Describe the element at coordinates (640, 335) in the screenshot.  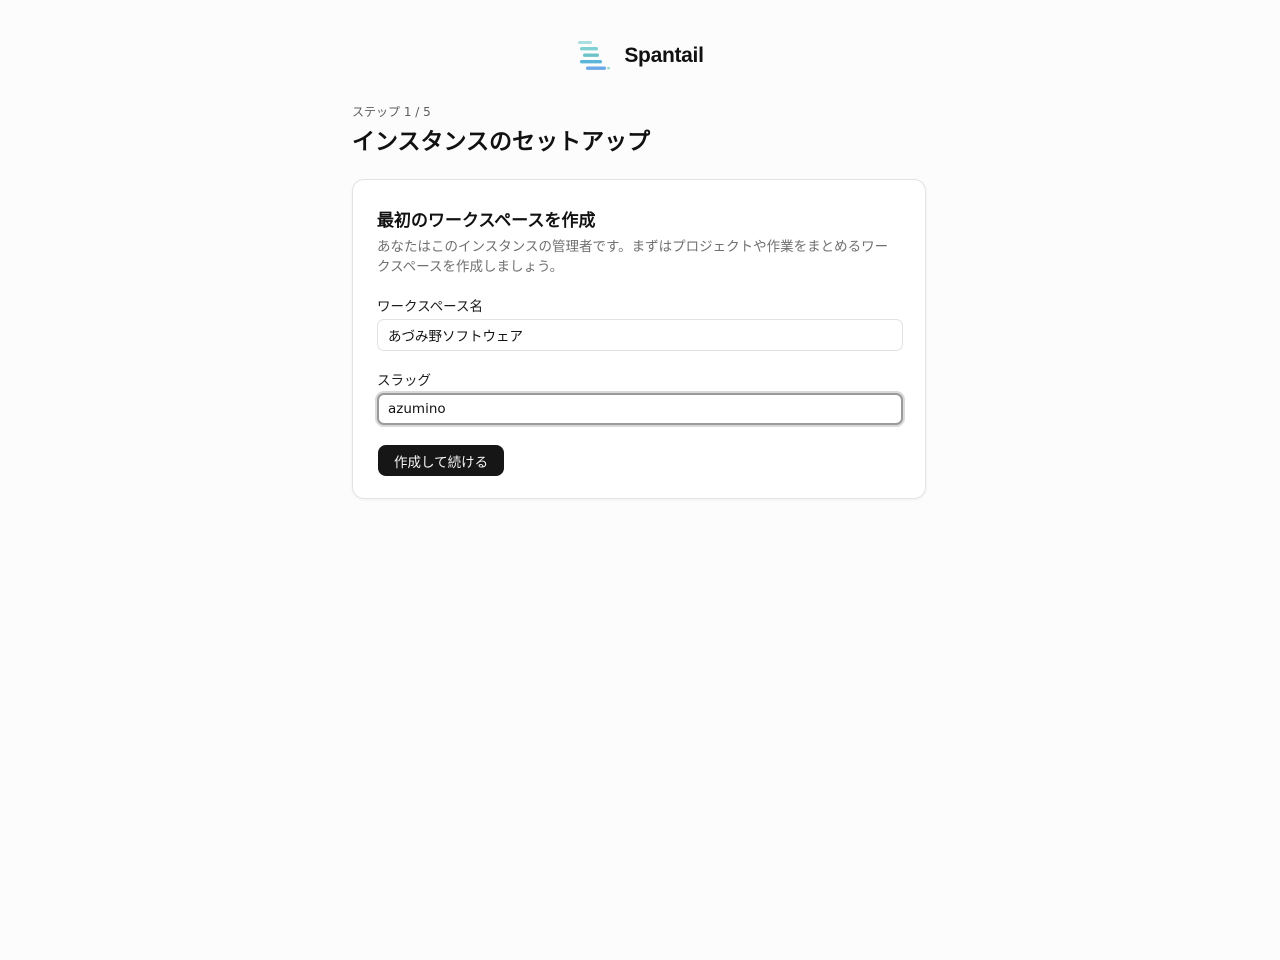
I see `workspace-name-input` at that location.